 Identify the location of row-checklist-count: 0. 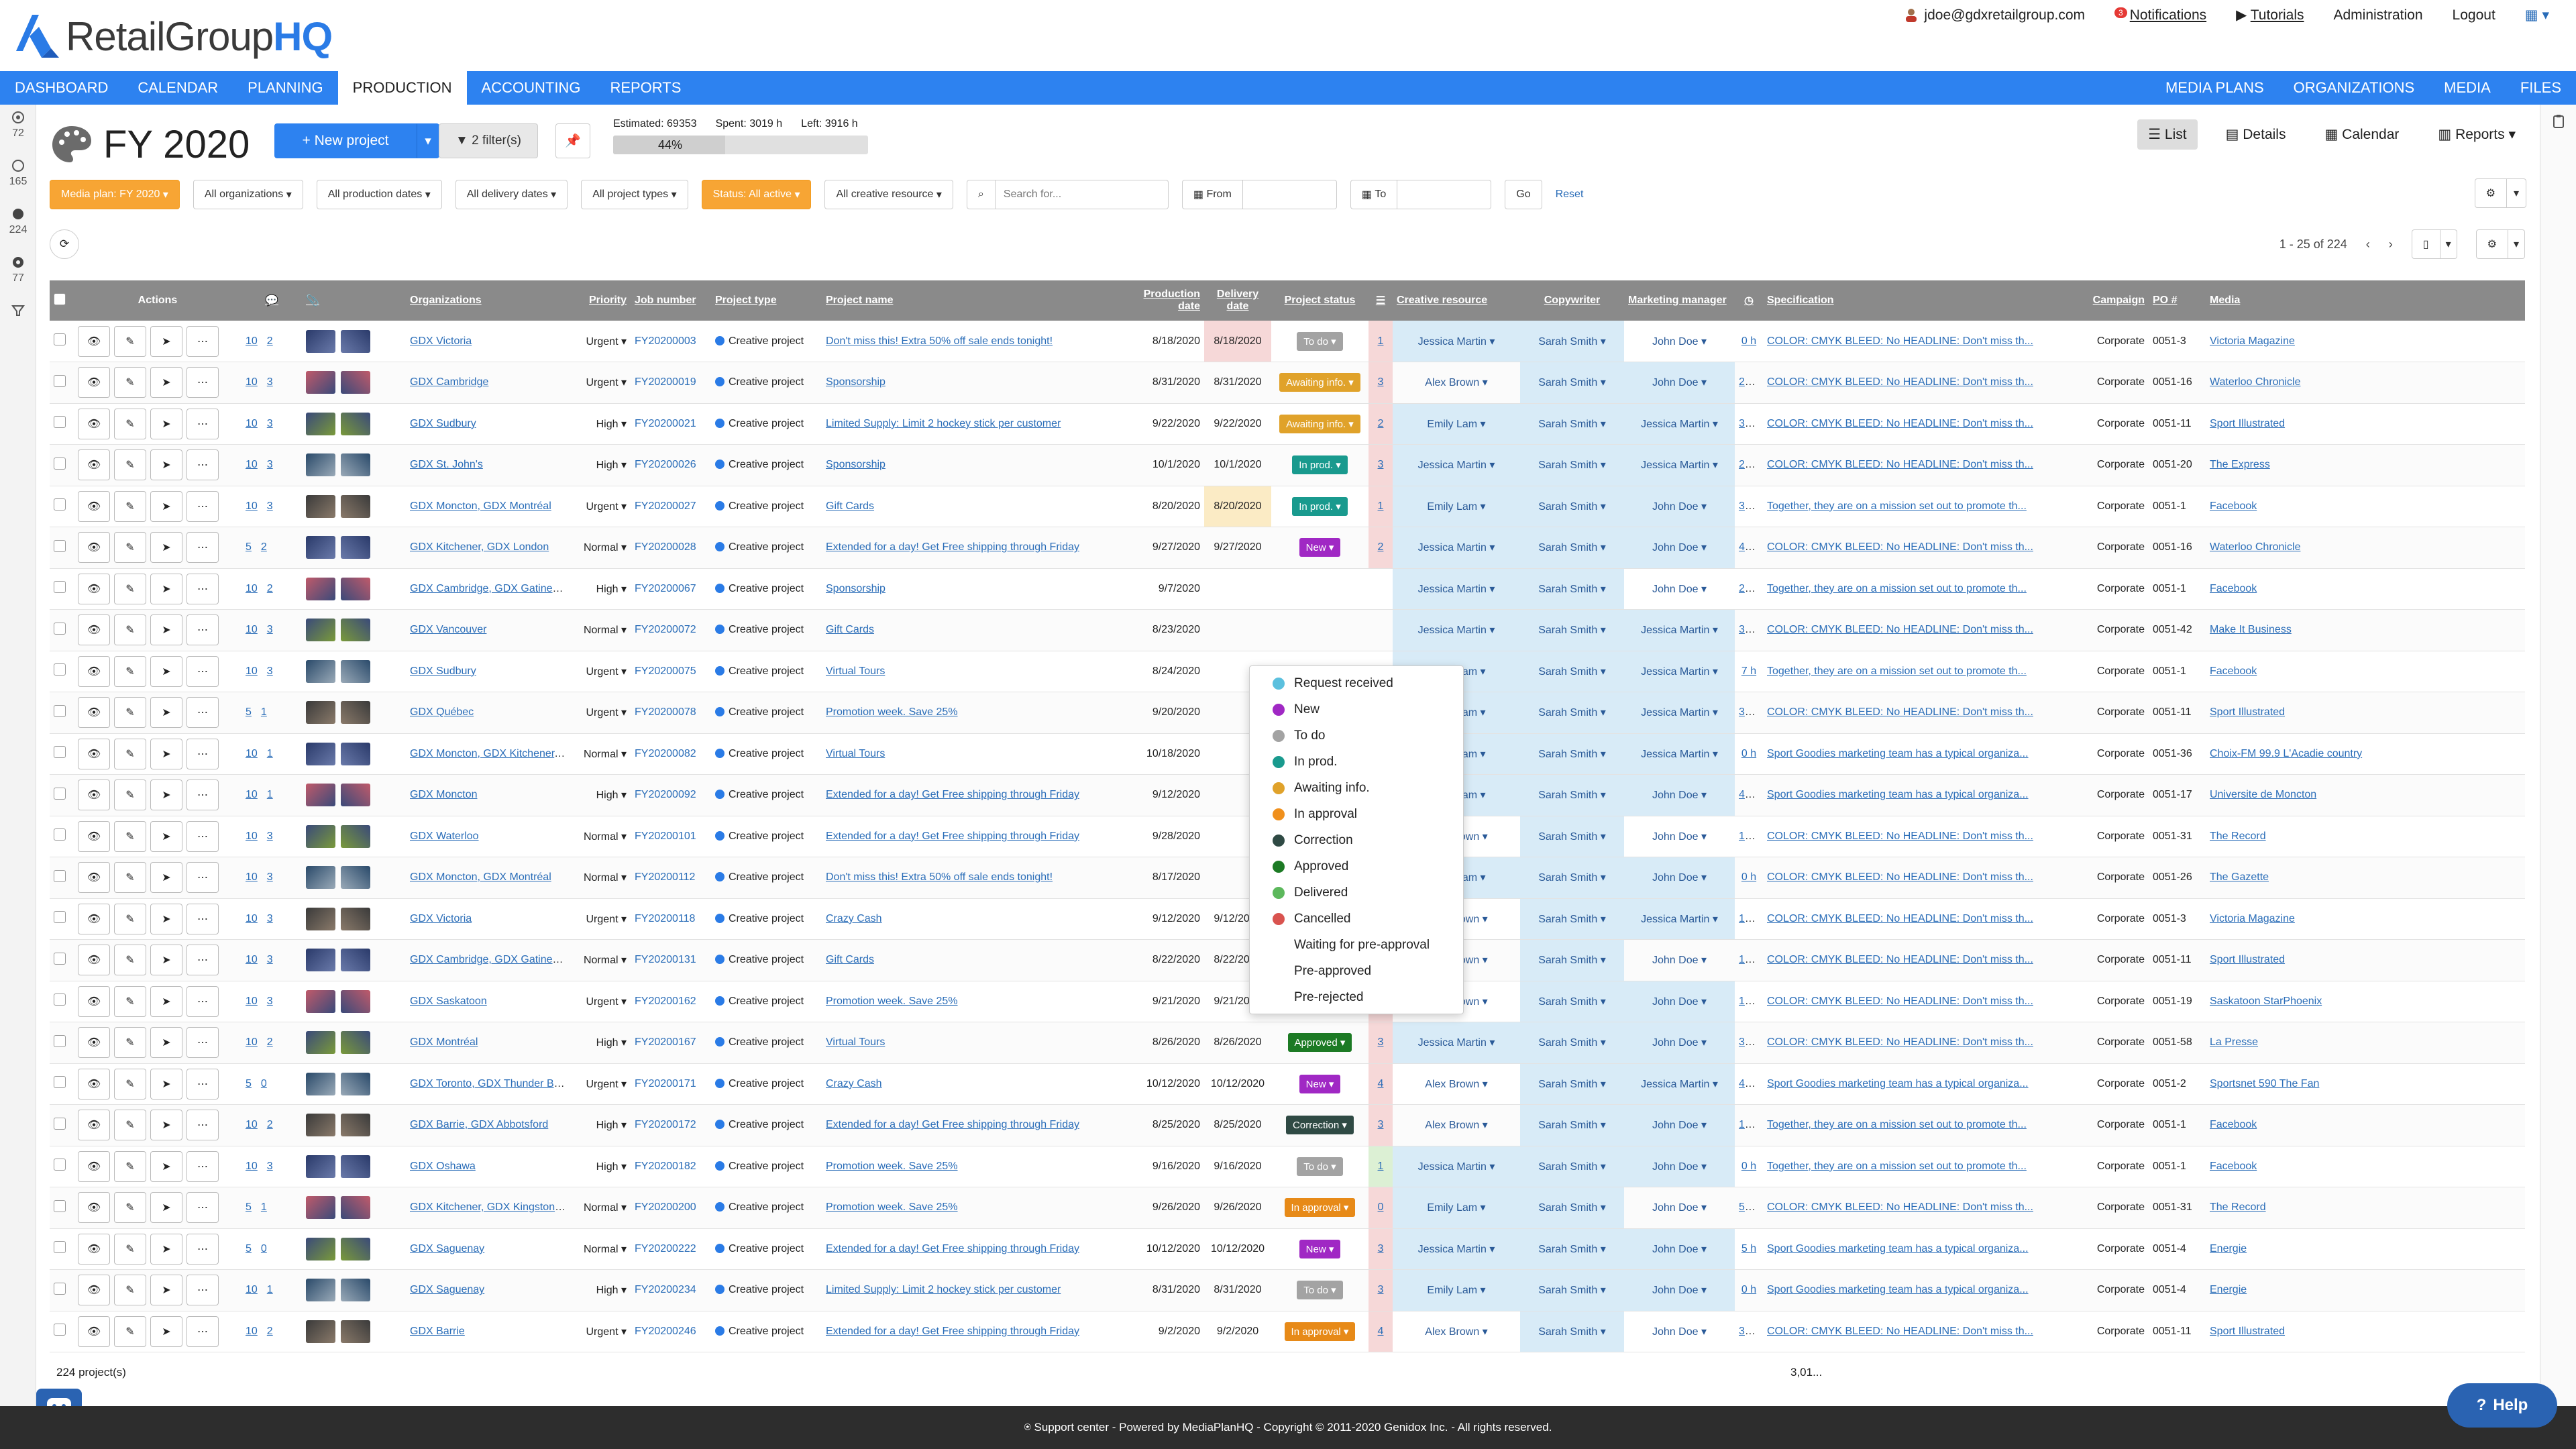
(1380, 1208).